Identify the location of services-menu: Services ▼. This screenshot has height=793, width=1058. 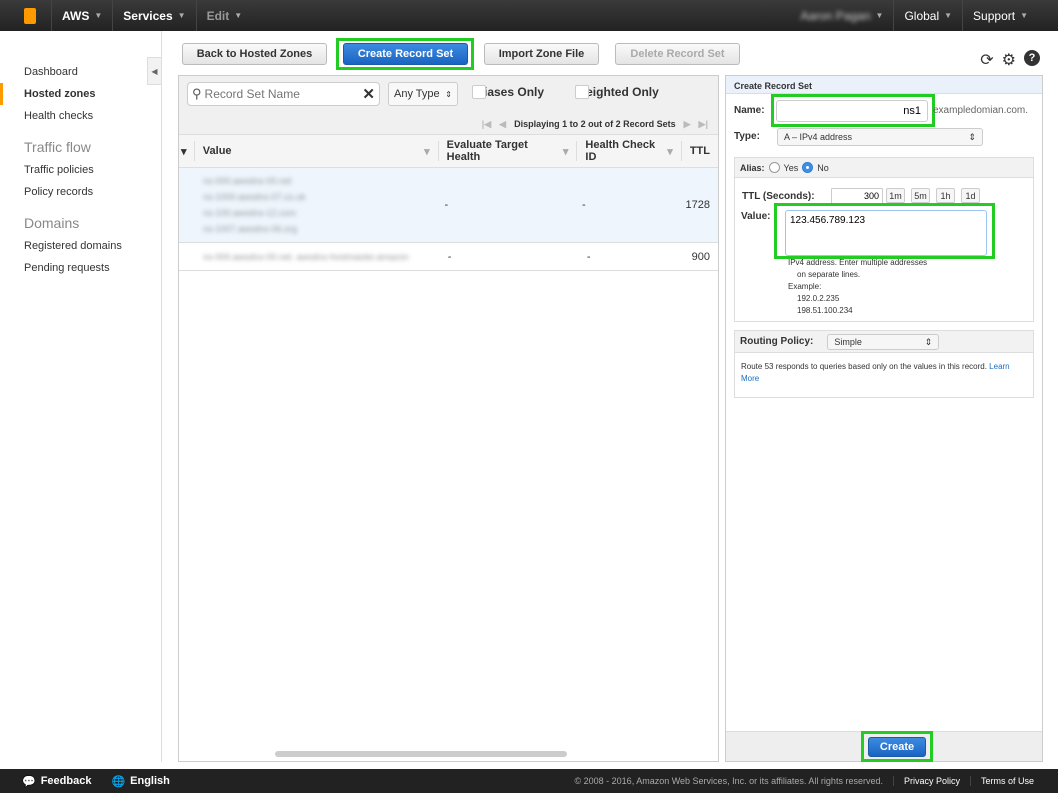
(155, 15).